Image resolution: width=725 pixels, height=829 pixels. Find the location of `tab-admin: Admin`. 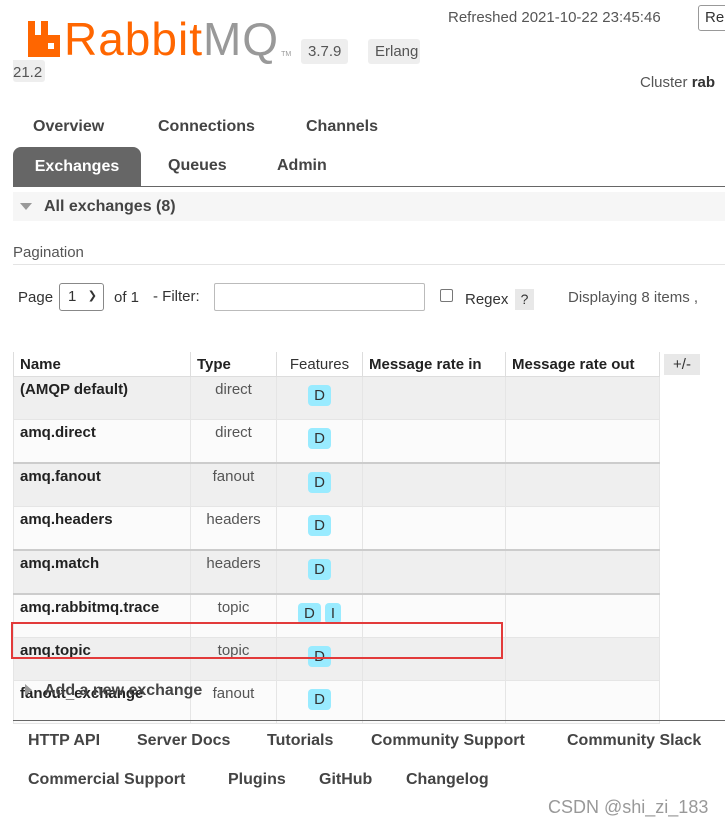

tab-admin: Admin is located at coordinates (302, 166).